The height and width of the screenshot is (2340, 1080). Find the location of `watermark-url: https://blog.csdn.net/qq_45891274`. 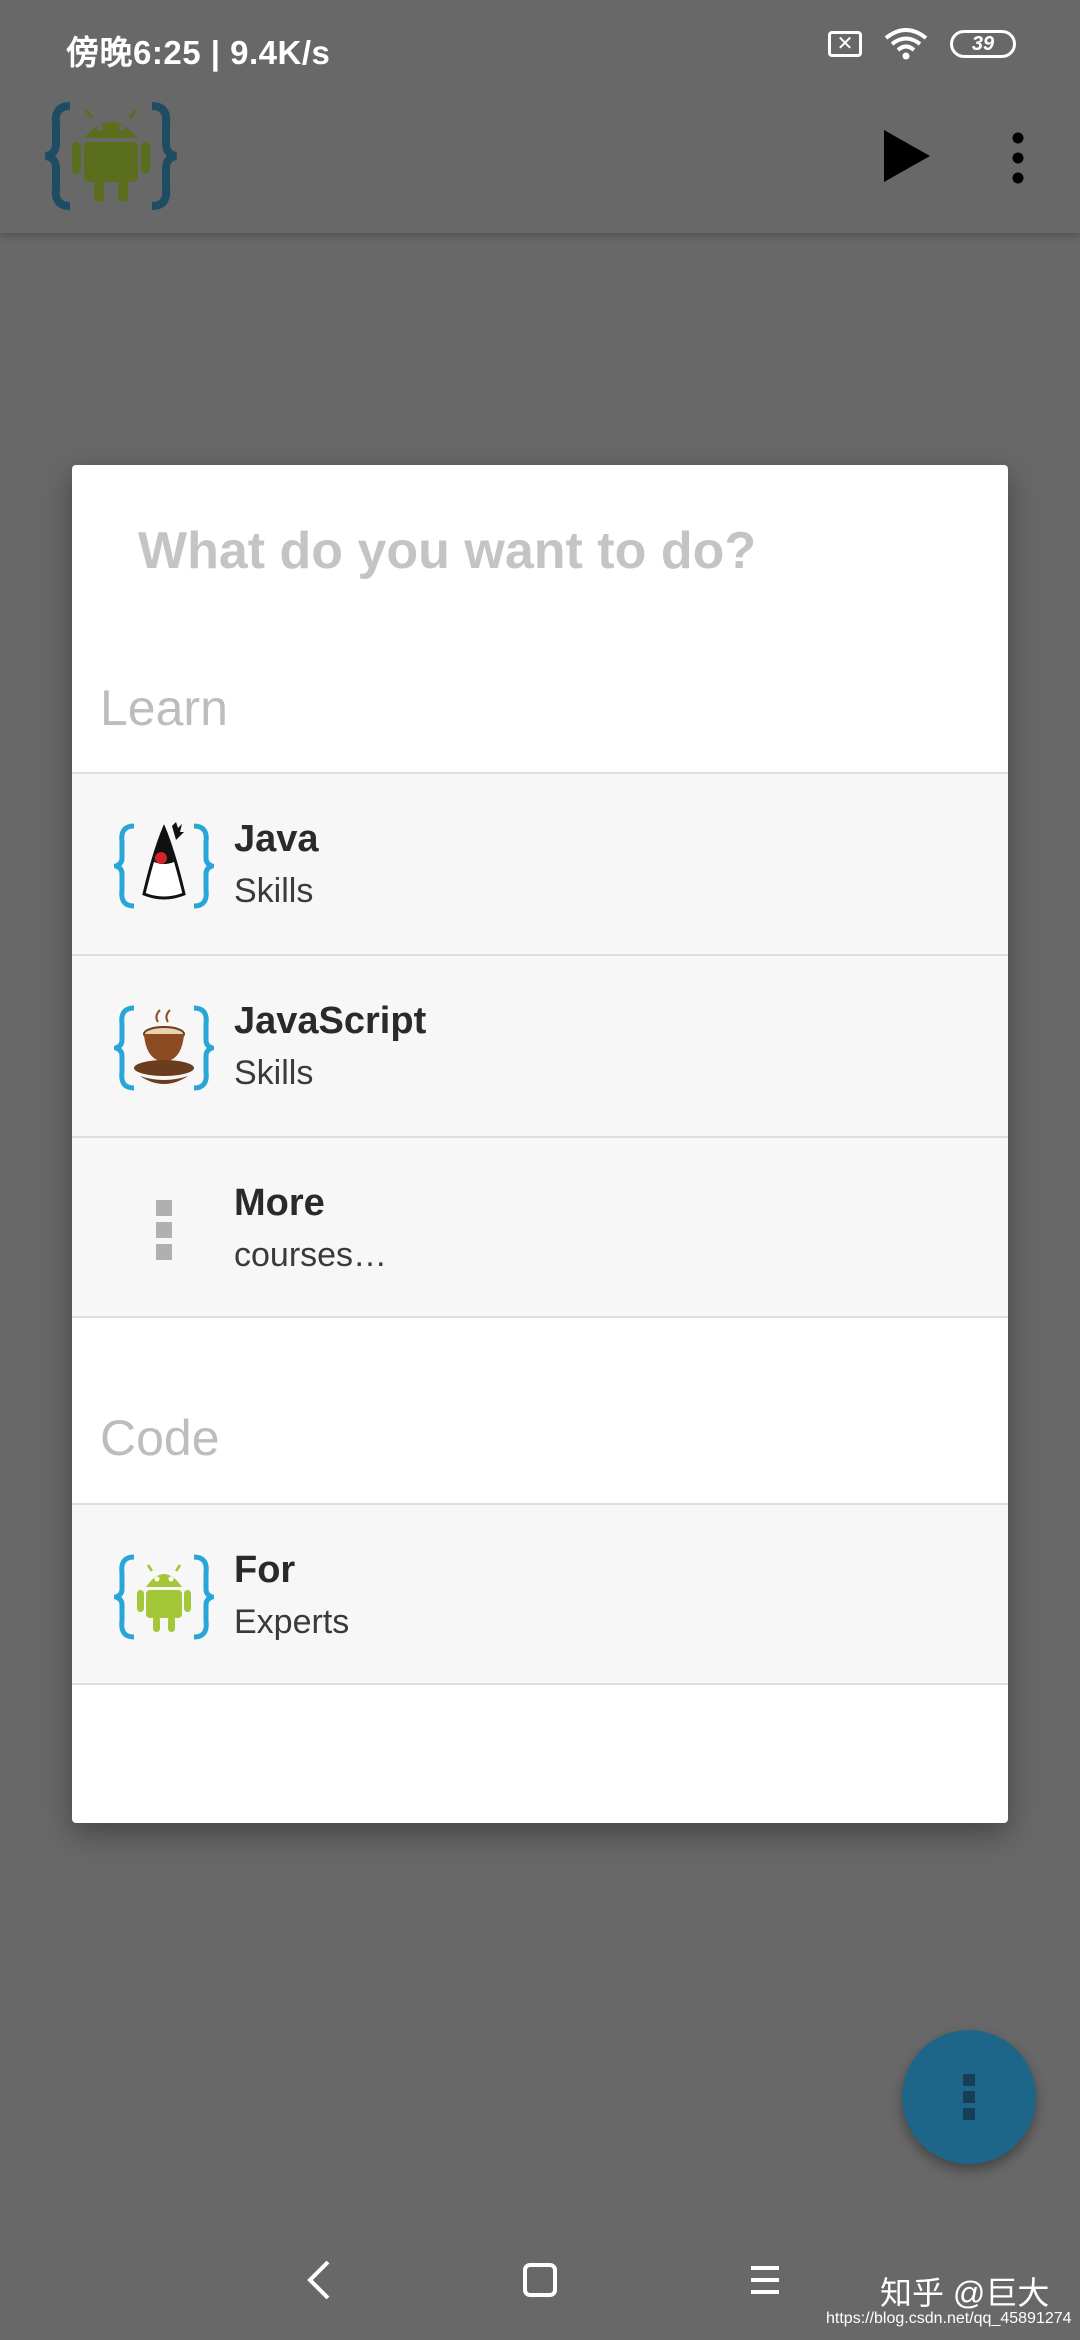

watermark-url: https://blog.csdn.net/qq_45891274 is located at coordinates (949, 2318).